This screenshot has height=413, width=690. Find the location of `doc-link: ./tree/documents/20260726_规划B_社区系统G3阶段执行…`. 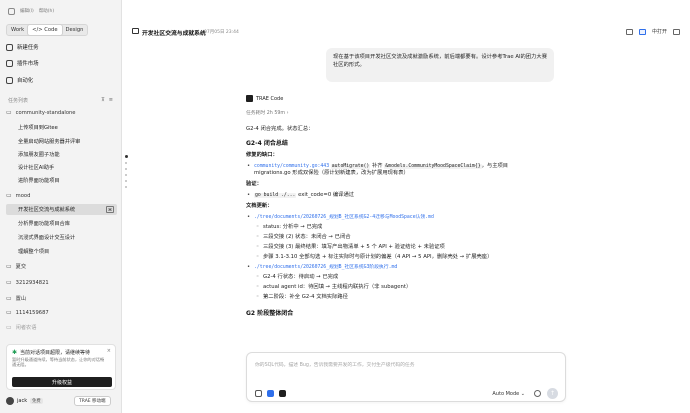

doc-link: ./tree/documents/20260726_规划B_社区系统G3阶段执行… is located at coordinates (325, 267).